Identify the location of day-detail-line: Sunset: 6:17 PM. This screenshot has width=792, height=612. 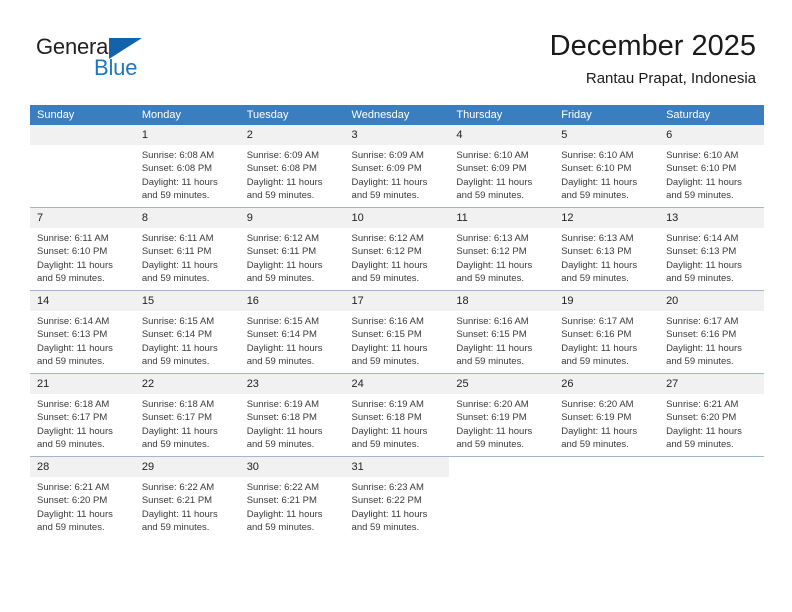
(177, 418).